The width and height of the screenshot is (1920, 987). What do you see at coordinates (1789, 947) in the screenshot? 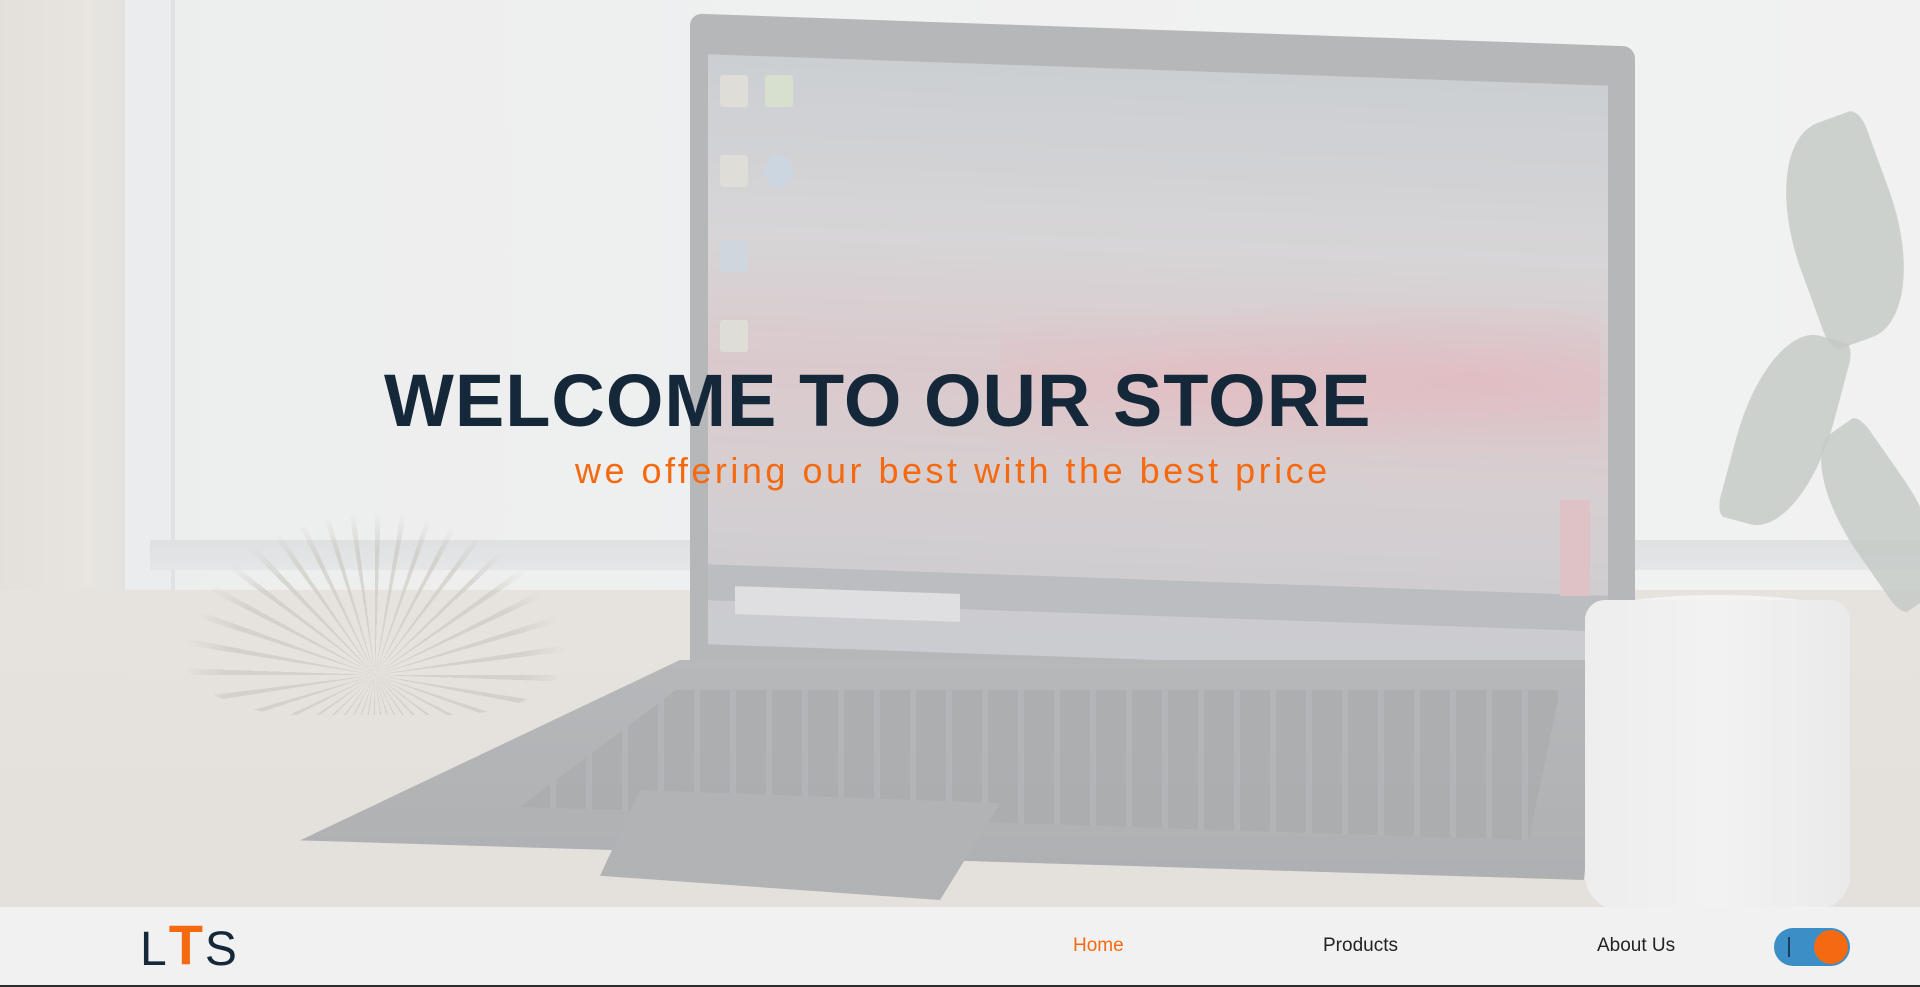
I see `theme-toggle-icon` at bounding box center [1789, 947].